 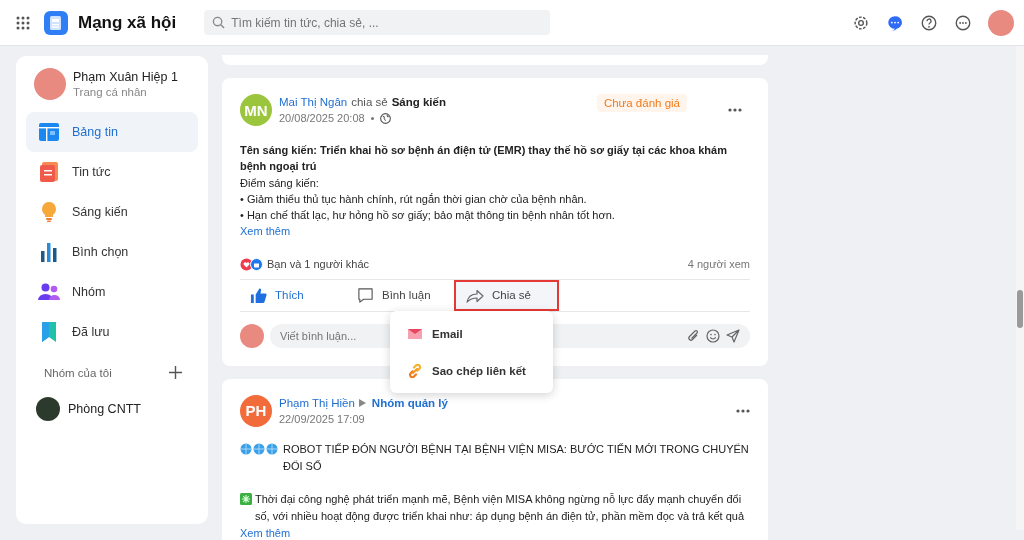 What do you see at coordinates (112, 332) in the screenshot?
I see `sidebar-item: Đã lưu` at bounding box center [112, 332].